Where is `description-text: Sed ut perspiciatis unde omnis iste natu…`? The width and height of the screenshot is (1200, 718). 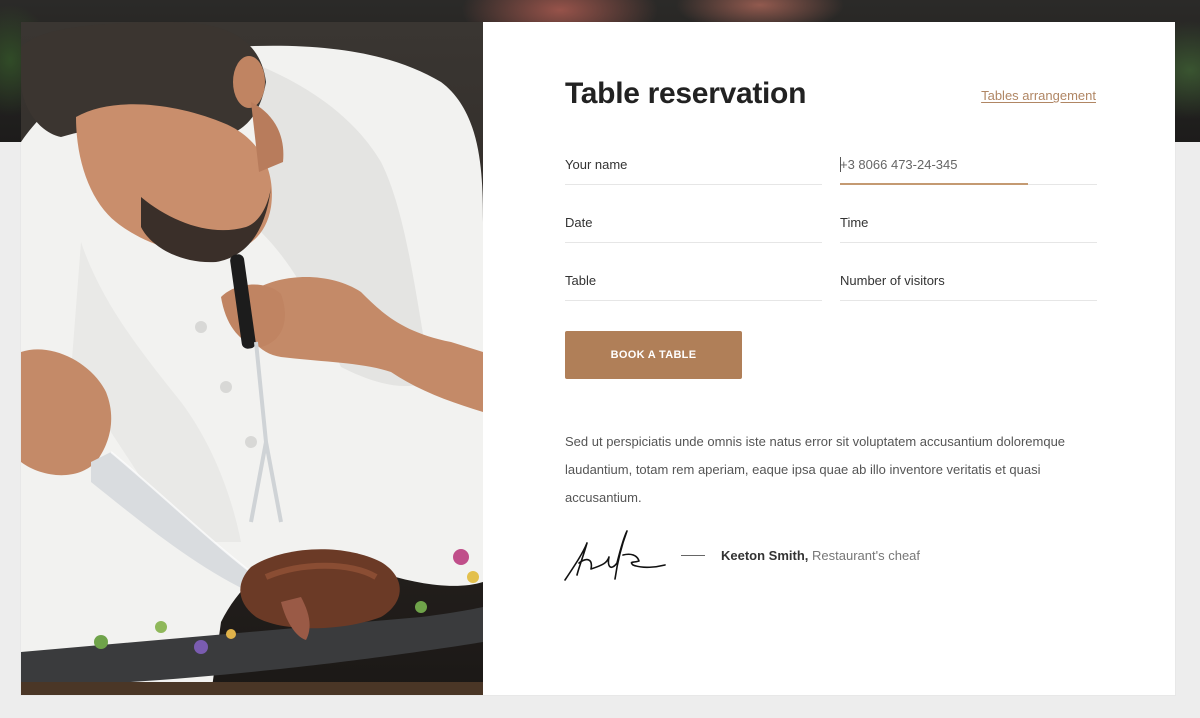 description-text: Sed ut perspiciatis unde omnis iste natu… is located at coordinates (815, 469).